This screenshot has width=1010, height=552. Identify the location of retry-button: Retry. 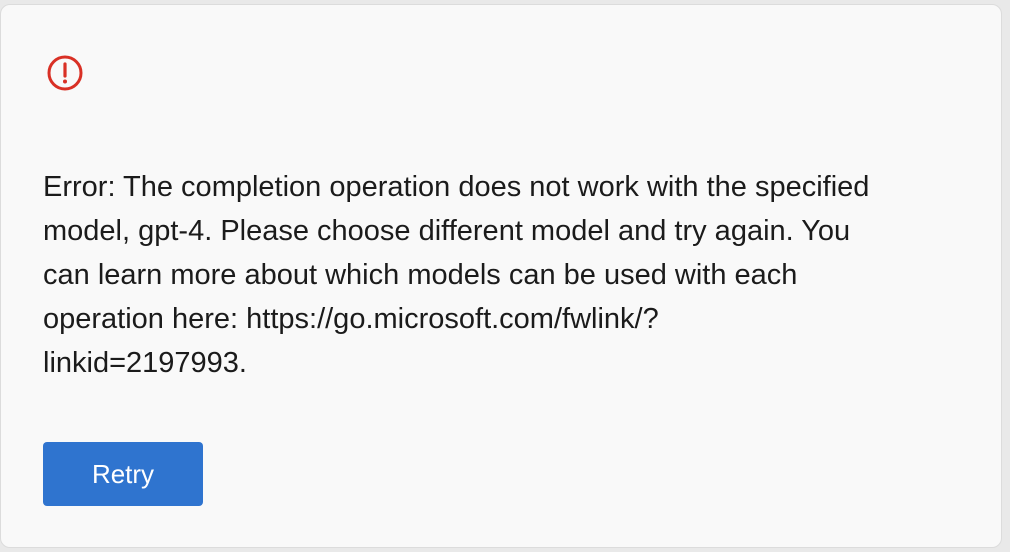
(123, 474).